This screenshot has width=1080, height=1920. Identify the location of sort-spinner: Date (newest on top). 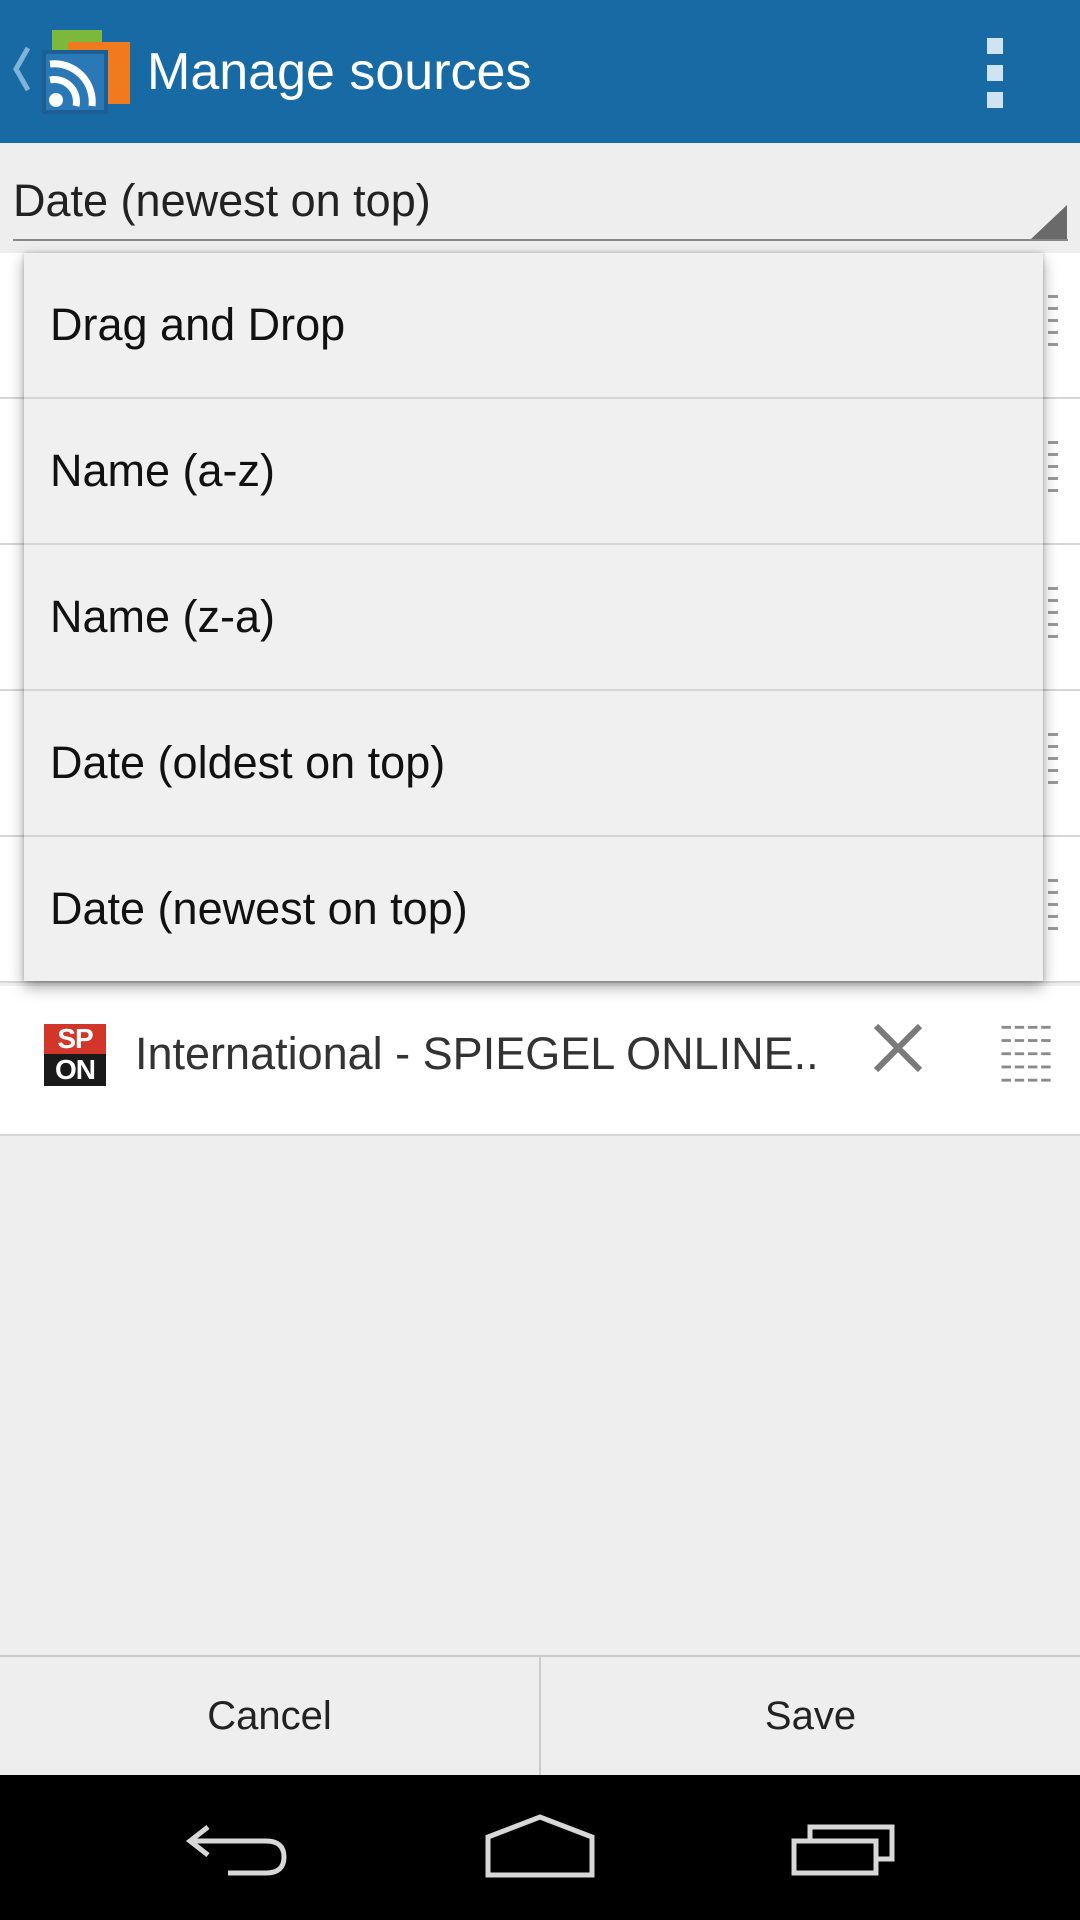
(540, 208).